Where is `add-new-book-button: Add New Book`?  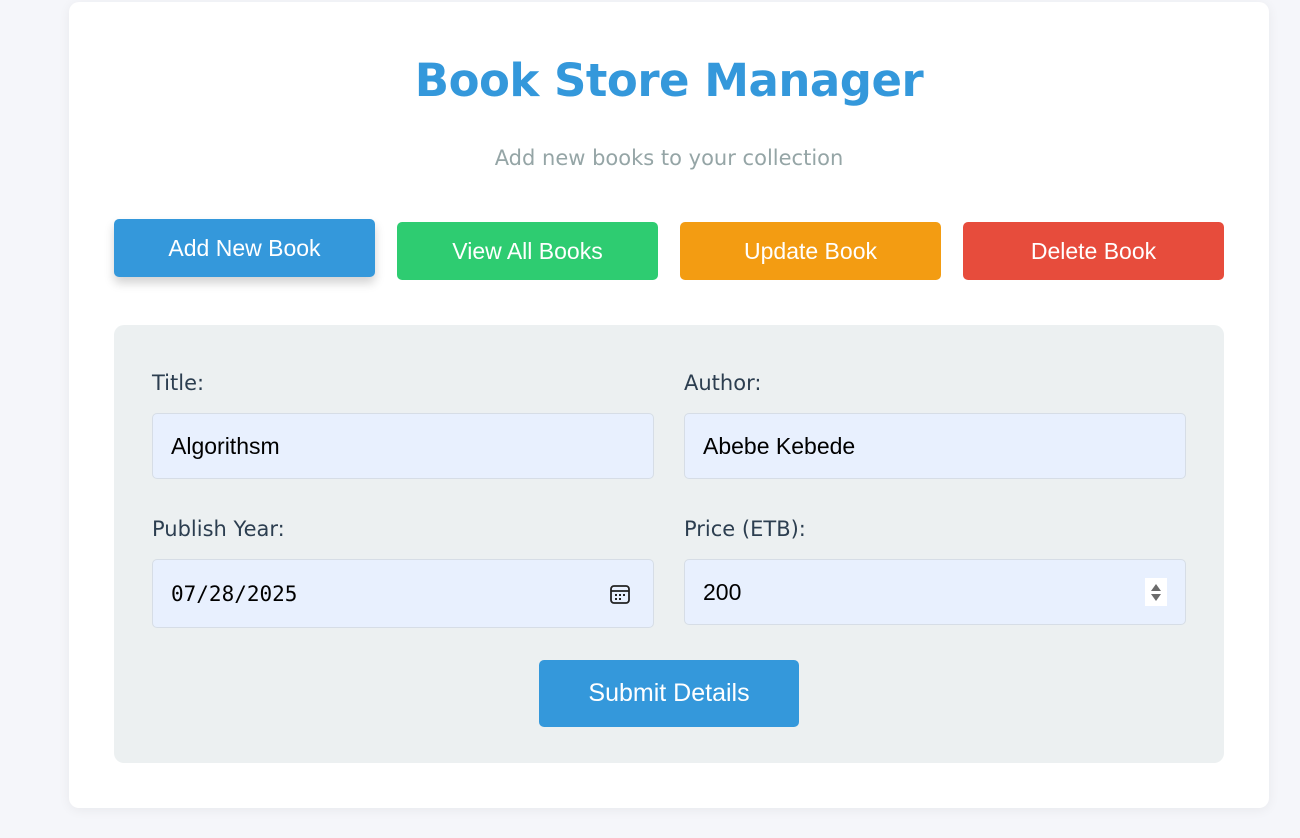
add-new-book-button: Add New Book is located at coordinates (244, 248).